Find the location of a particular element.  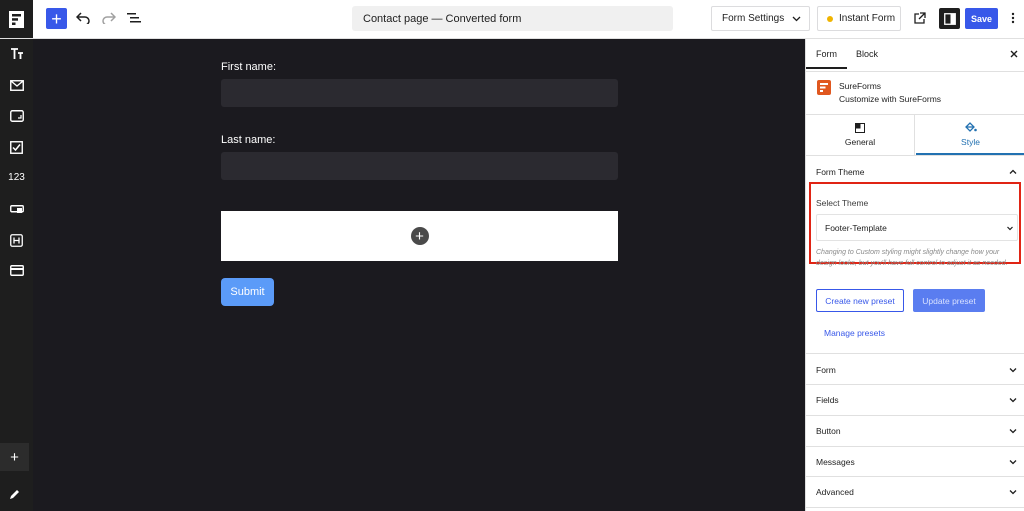

sureforms-name: SureForms is located at coordinates (860, 86).